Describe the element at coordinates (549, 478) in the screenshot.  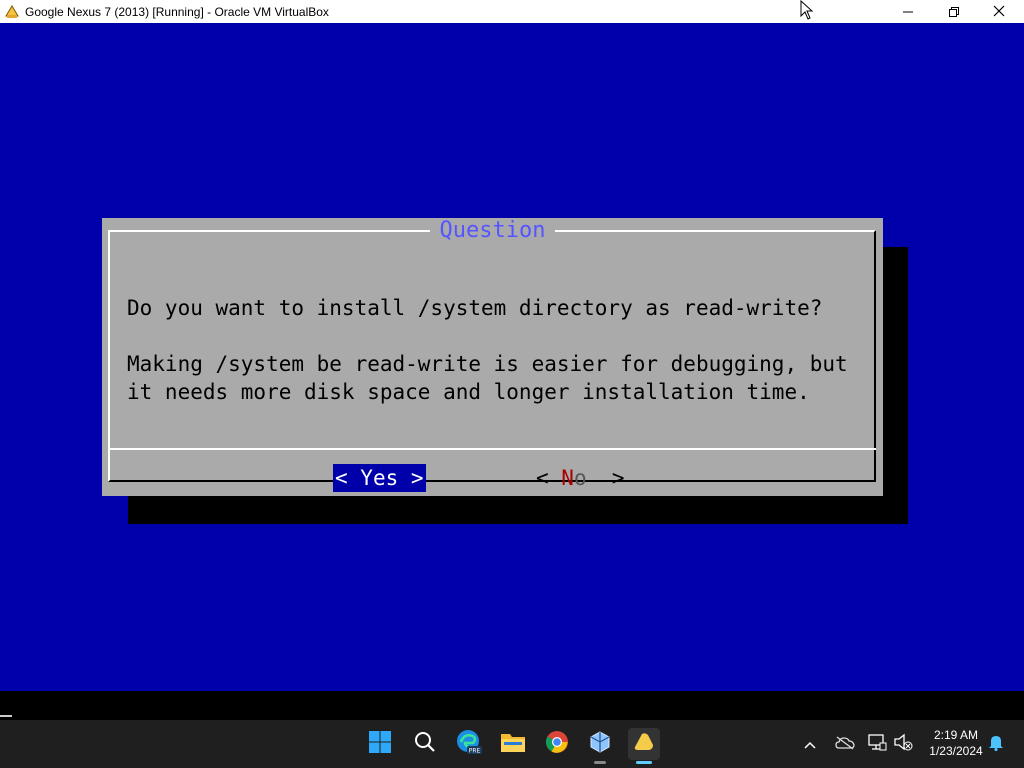
I see `no-bracket-left: <` at that location.